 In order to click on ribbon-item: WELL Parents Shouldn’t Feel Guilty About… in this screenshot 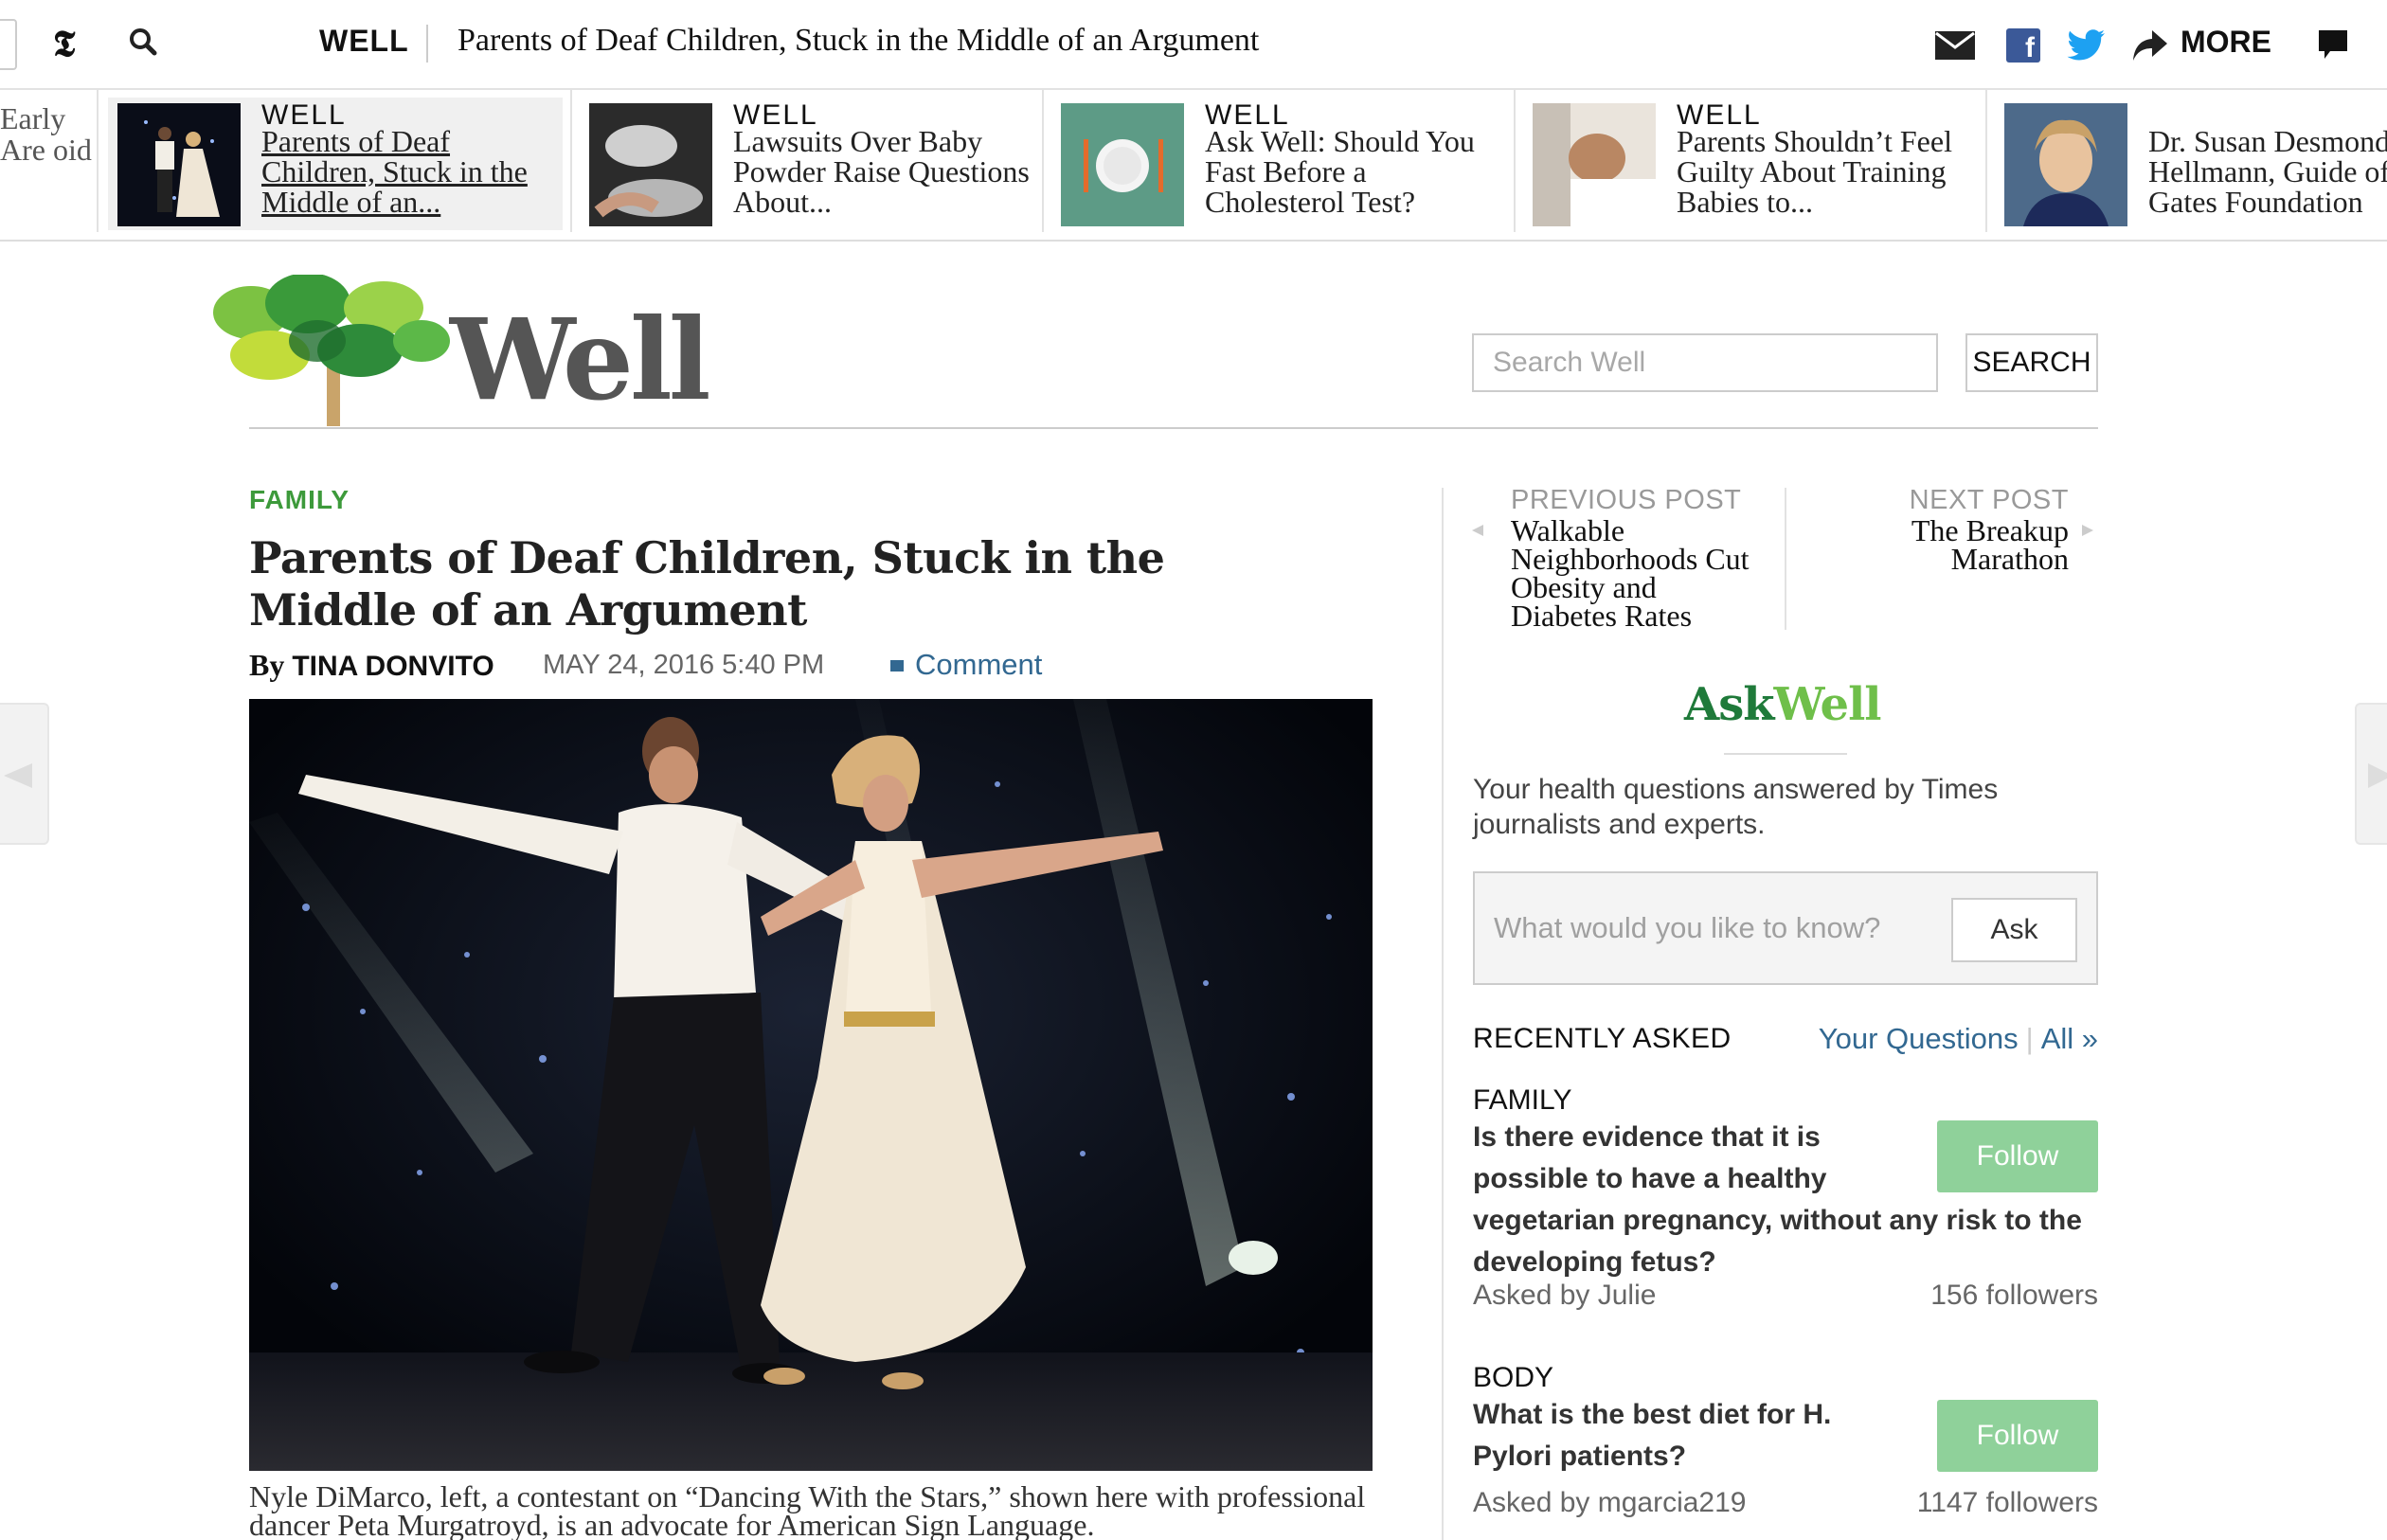, I will do `click(1751, 161)`.